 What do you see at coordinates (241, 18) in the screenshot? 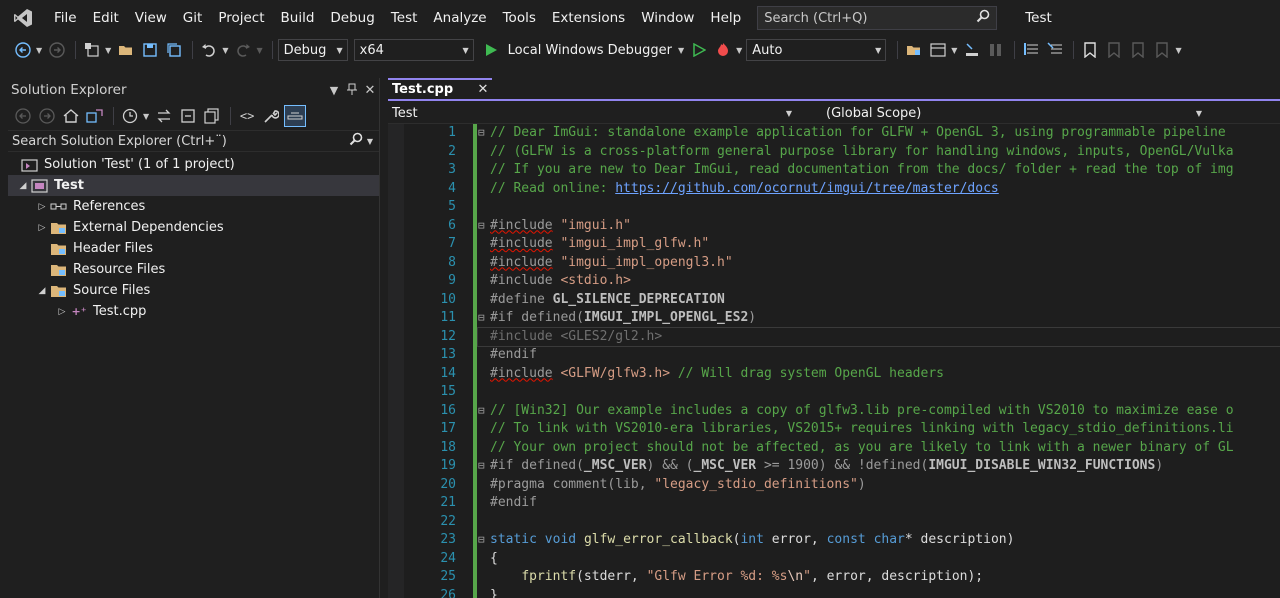
I see `menu-project: Project` at bounding box center [241, 18].